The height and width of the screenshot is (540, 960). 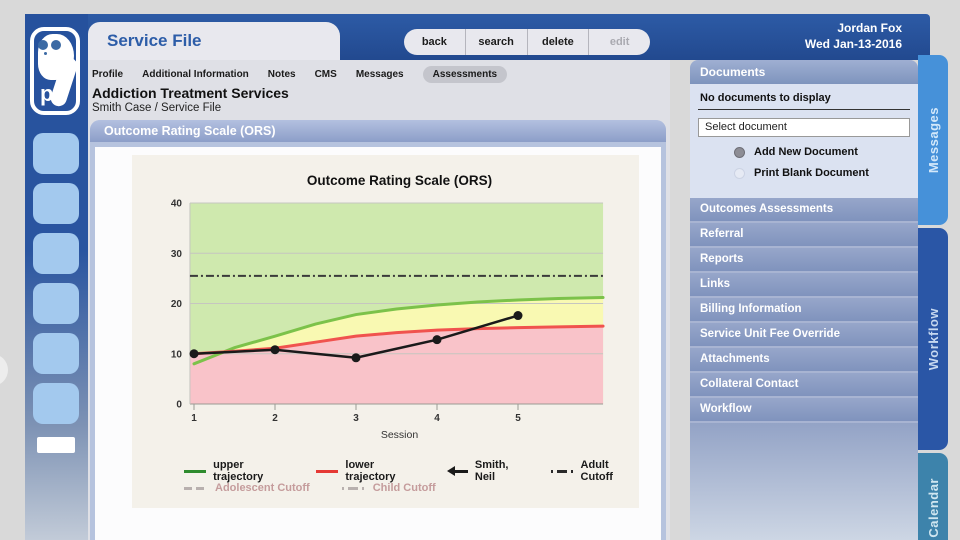 What do you see at coordinates (177, 204) in the screenshot?
I see `svg-text: 40` at bounding box center [177, 204].